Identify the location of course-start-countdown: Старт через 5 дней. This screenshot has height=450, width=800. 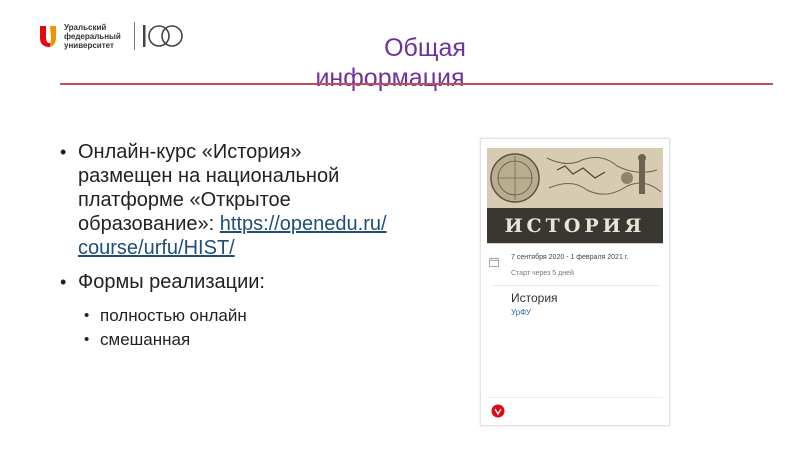
(542, 273).